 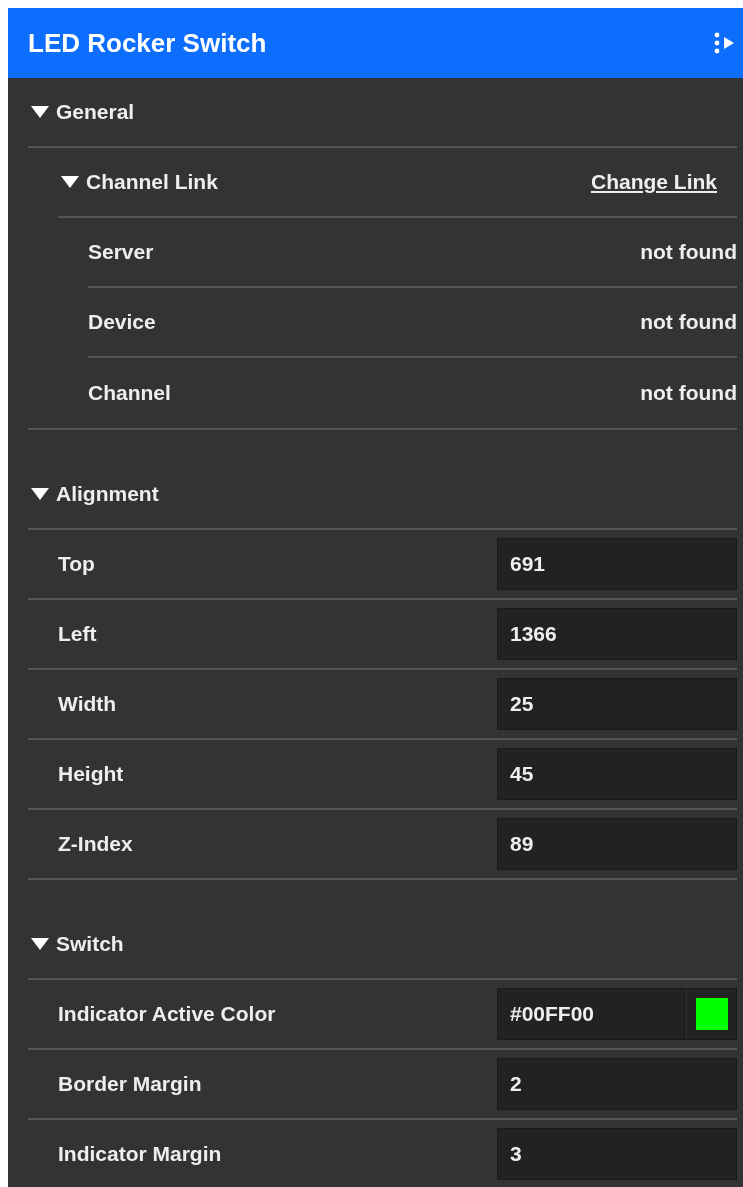 I want to click on property-label: Width, so click(x=87, y=704).